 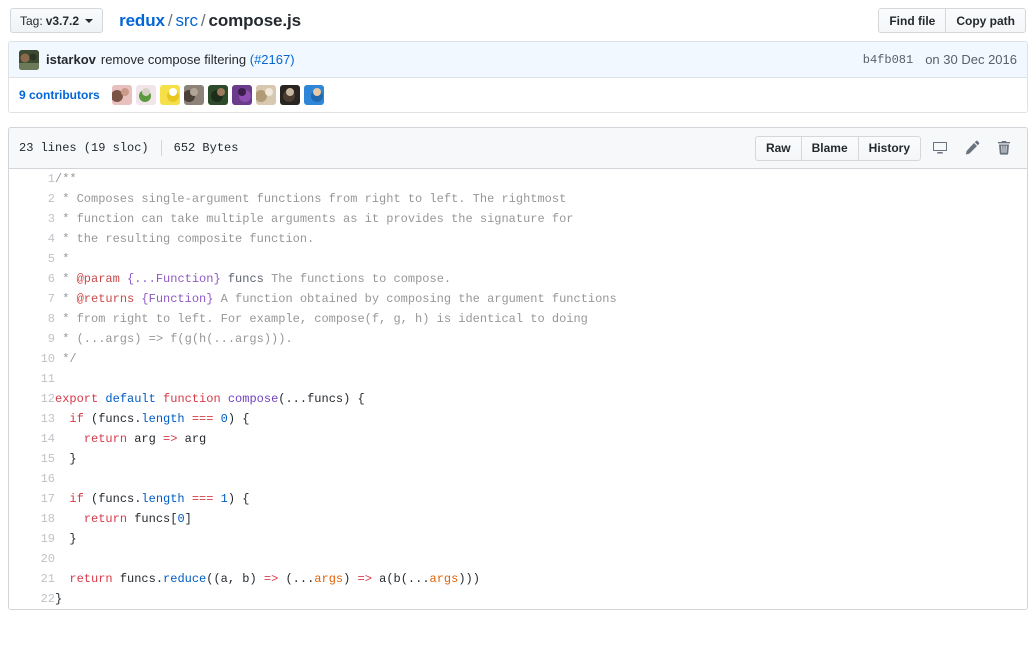 What do you see at coordinates (161, 148) in the screenshot?
I see `file-meta-divider` at bounding box center [161, 148].